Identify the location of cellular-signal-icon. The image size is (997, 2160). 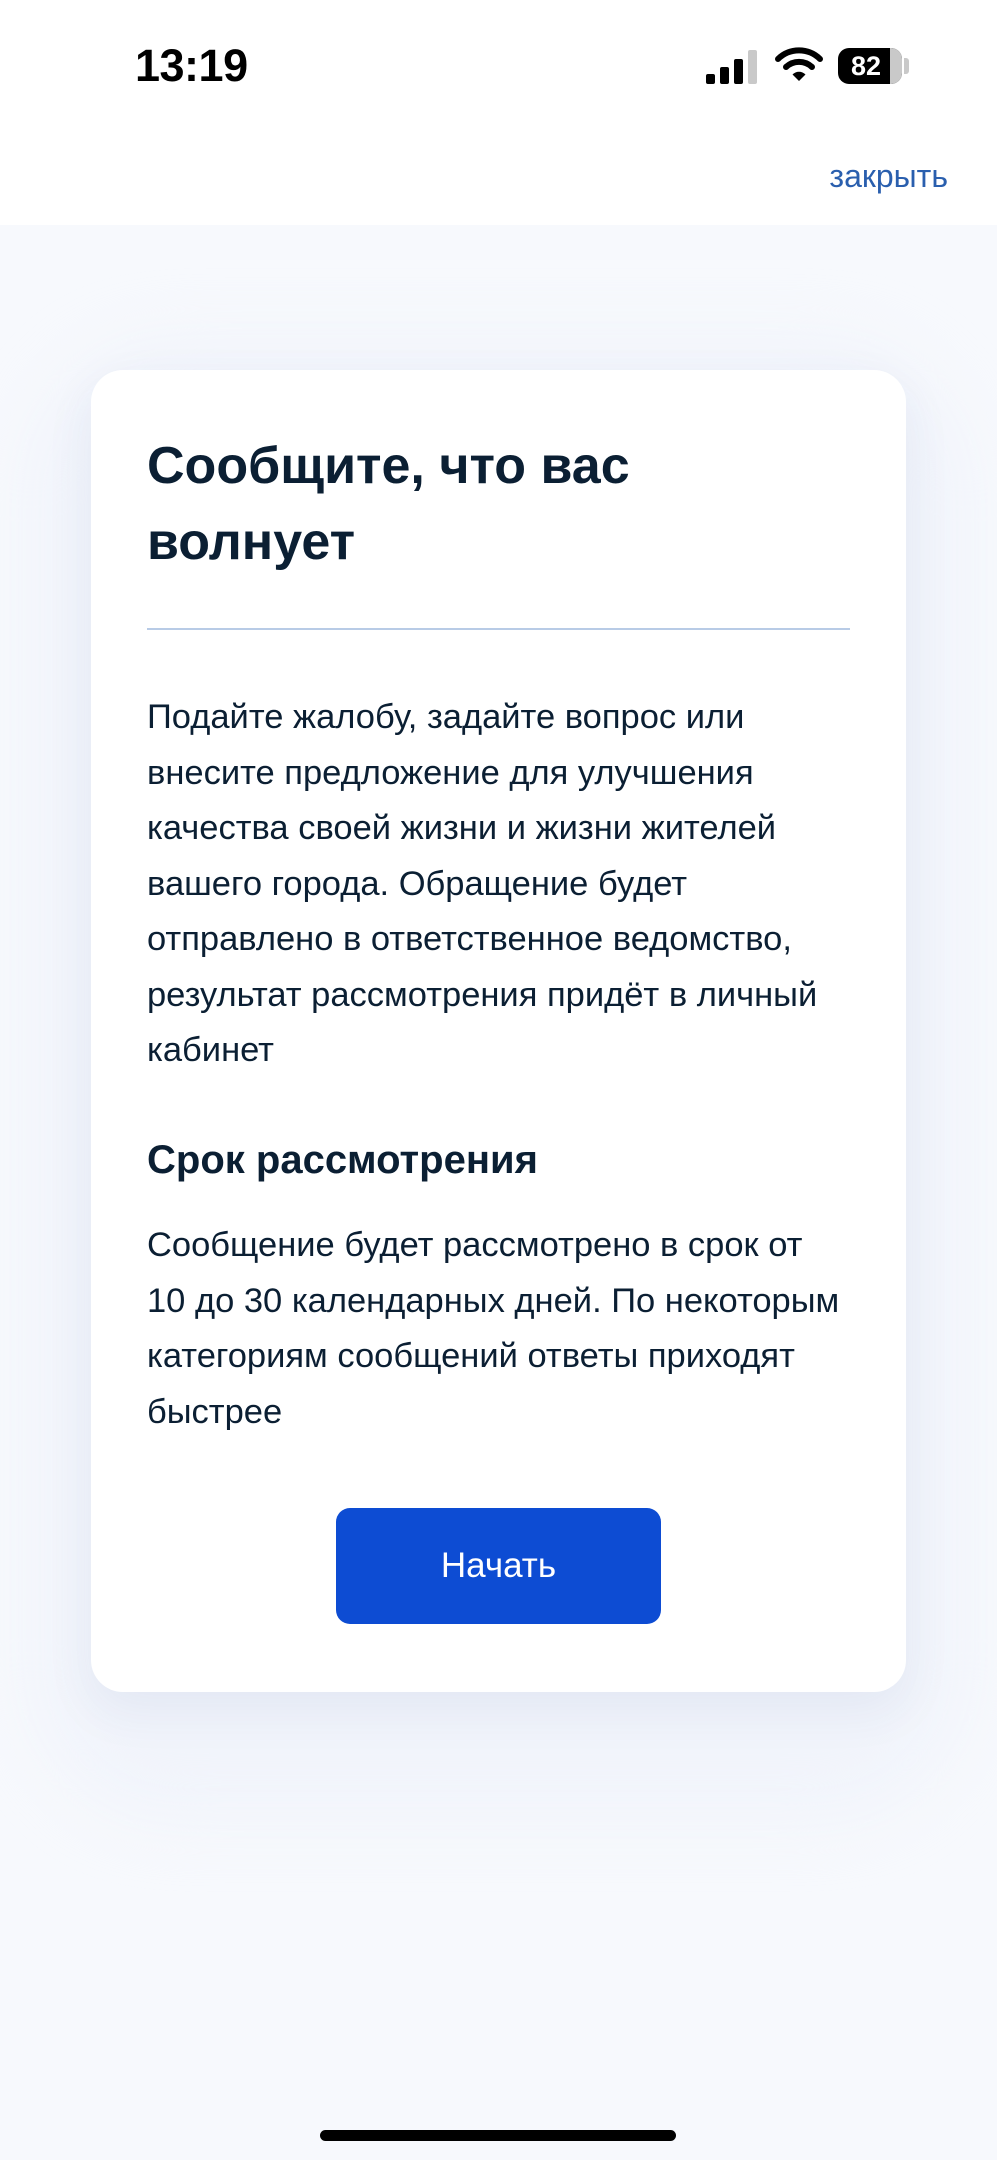
(731, 67).